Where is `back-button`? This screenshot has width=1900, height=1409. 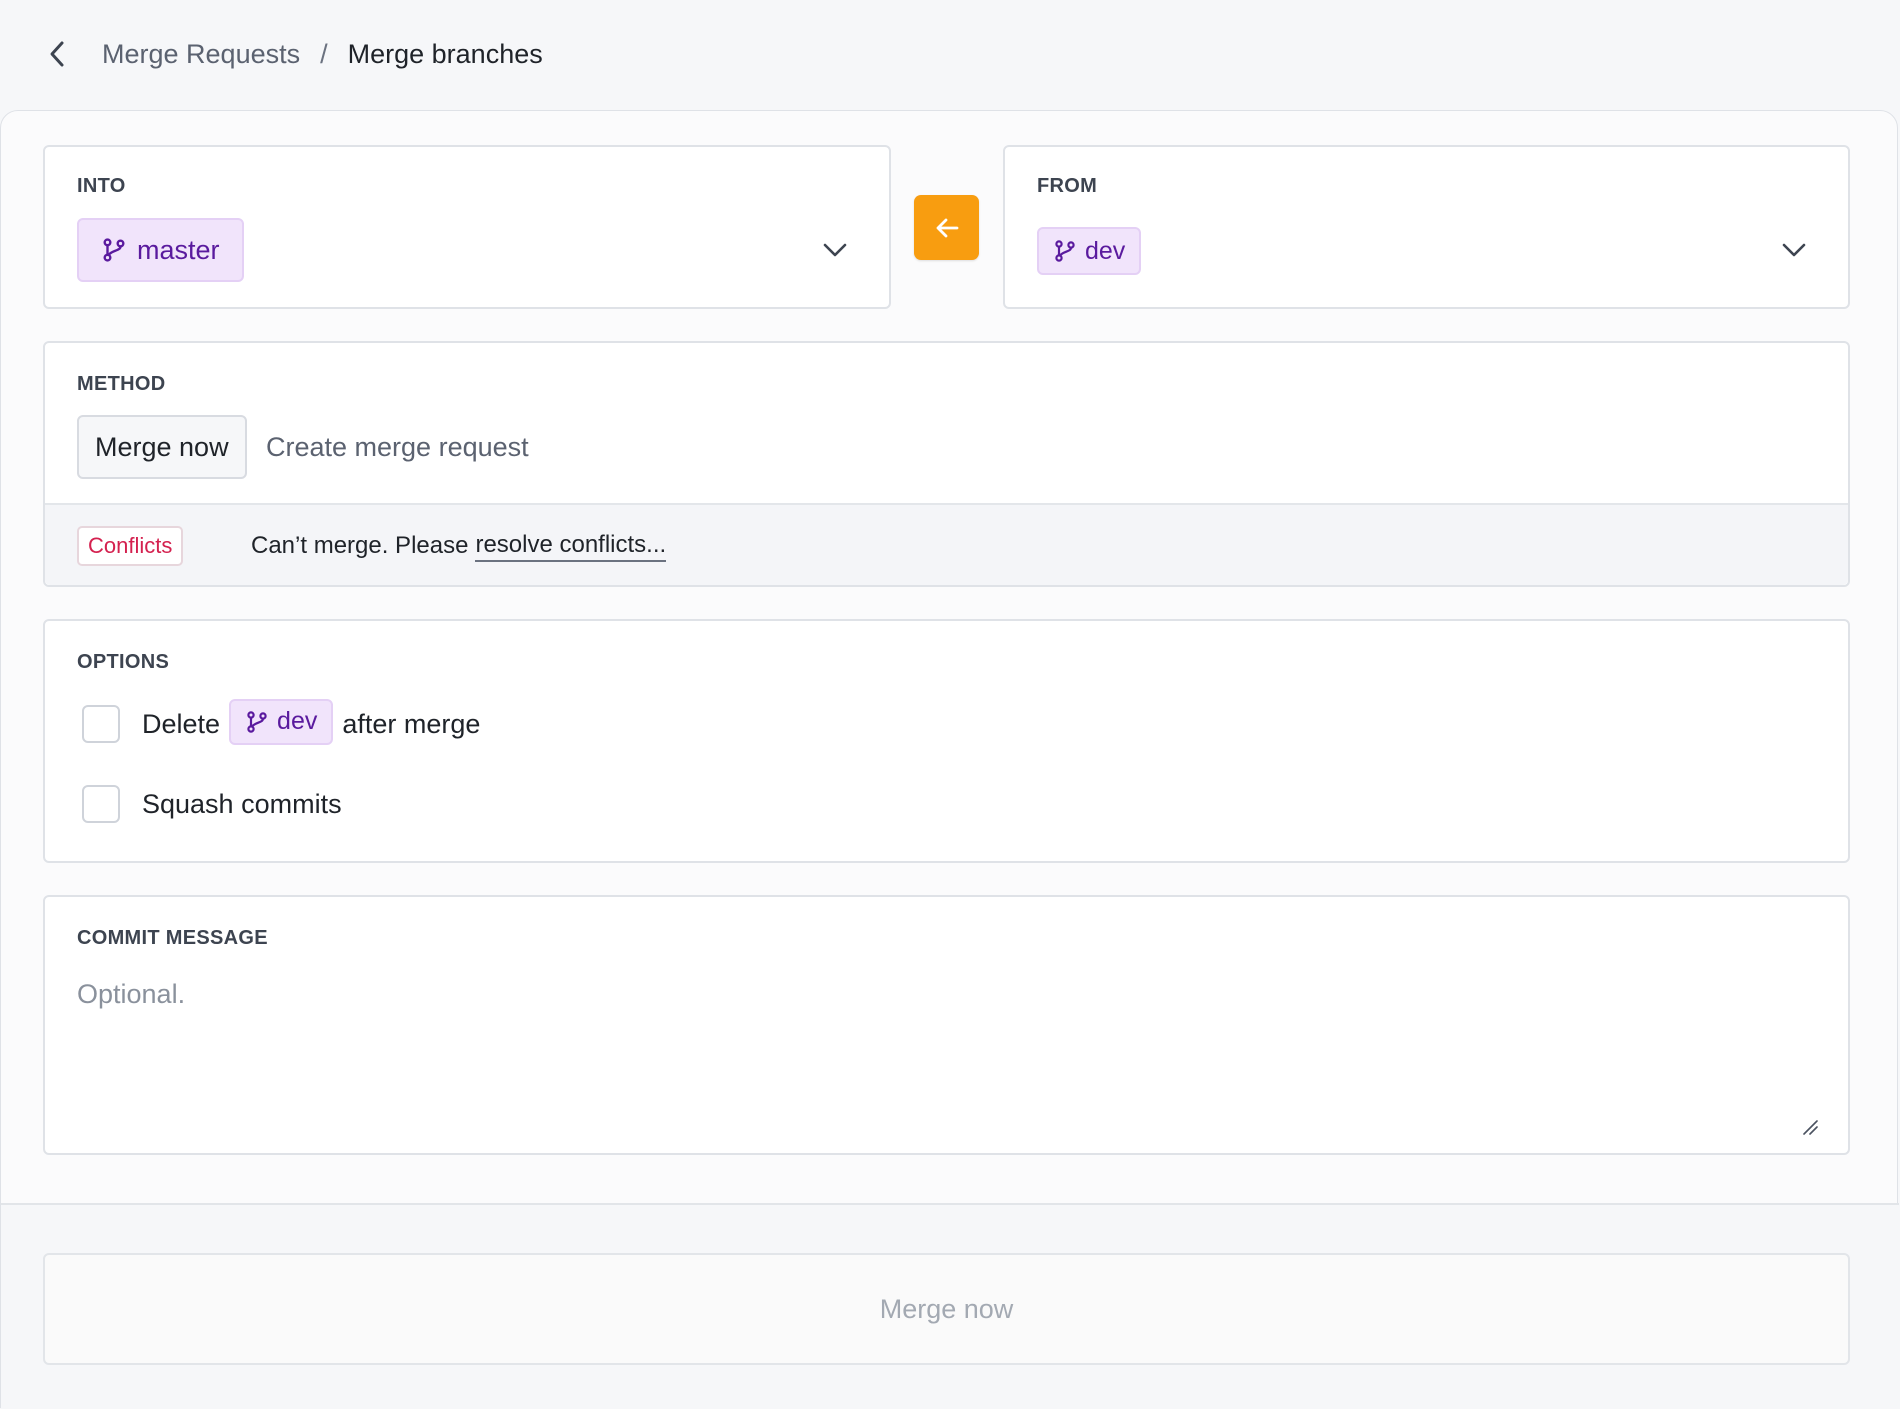 back-button is located at coordinates (57, 54).